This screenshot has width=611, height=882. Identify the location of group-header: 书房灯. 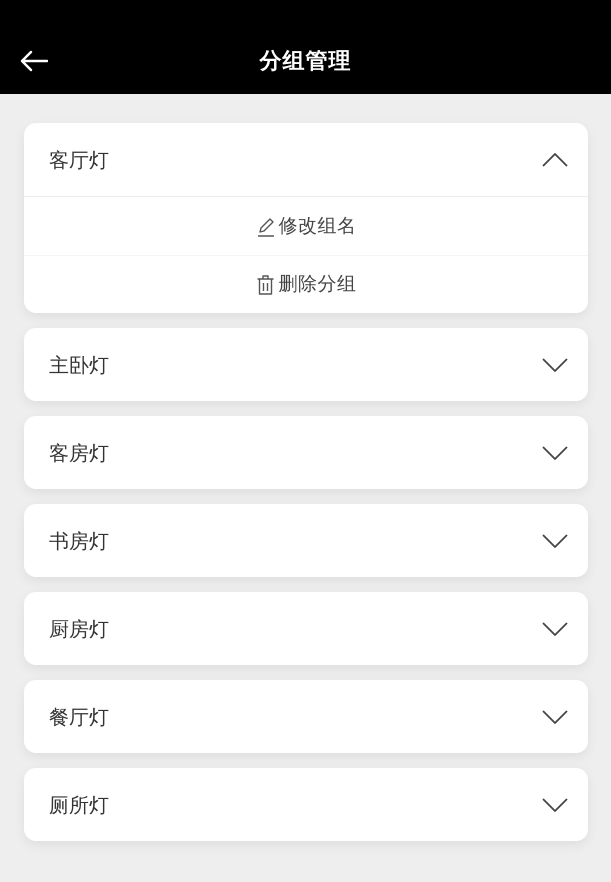
(306, 540).